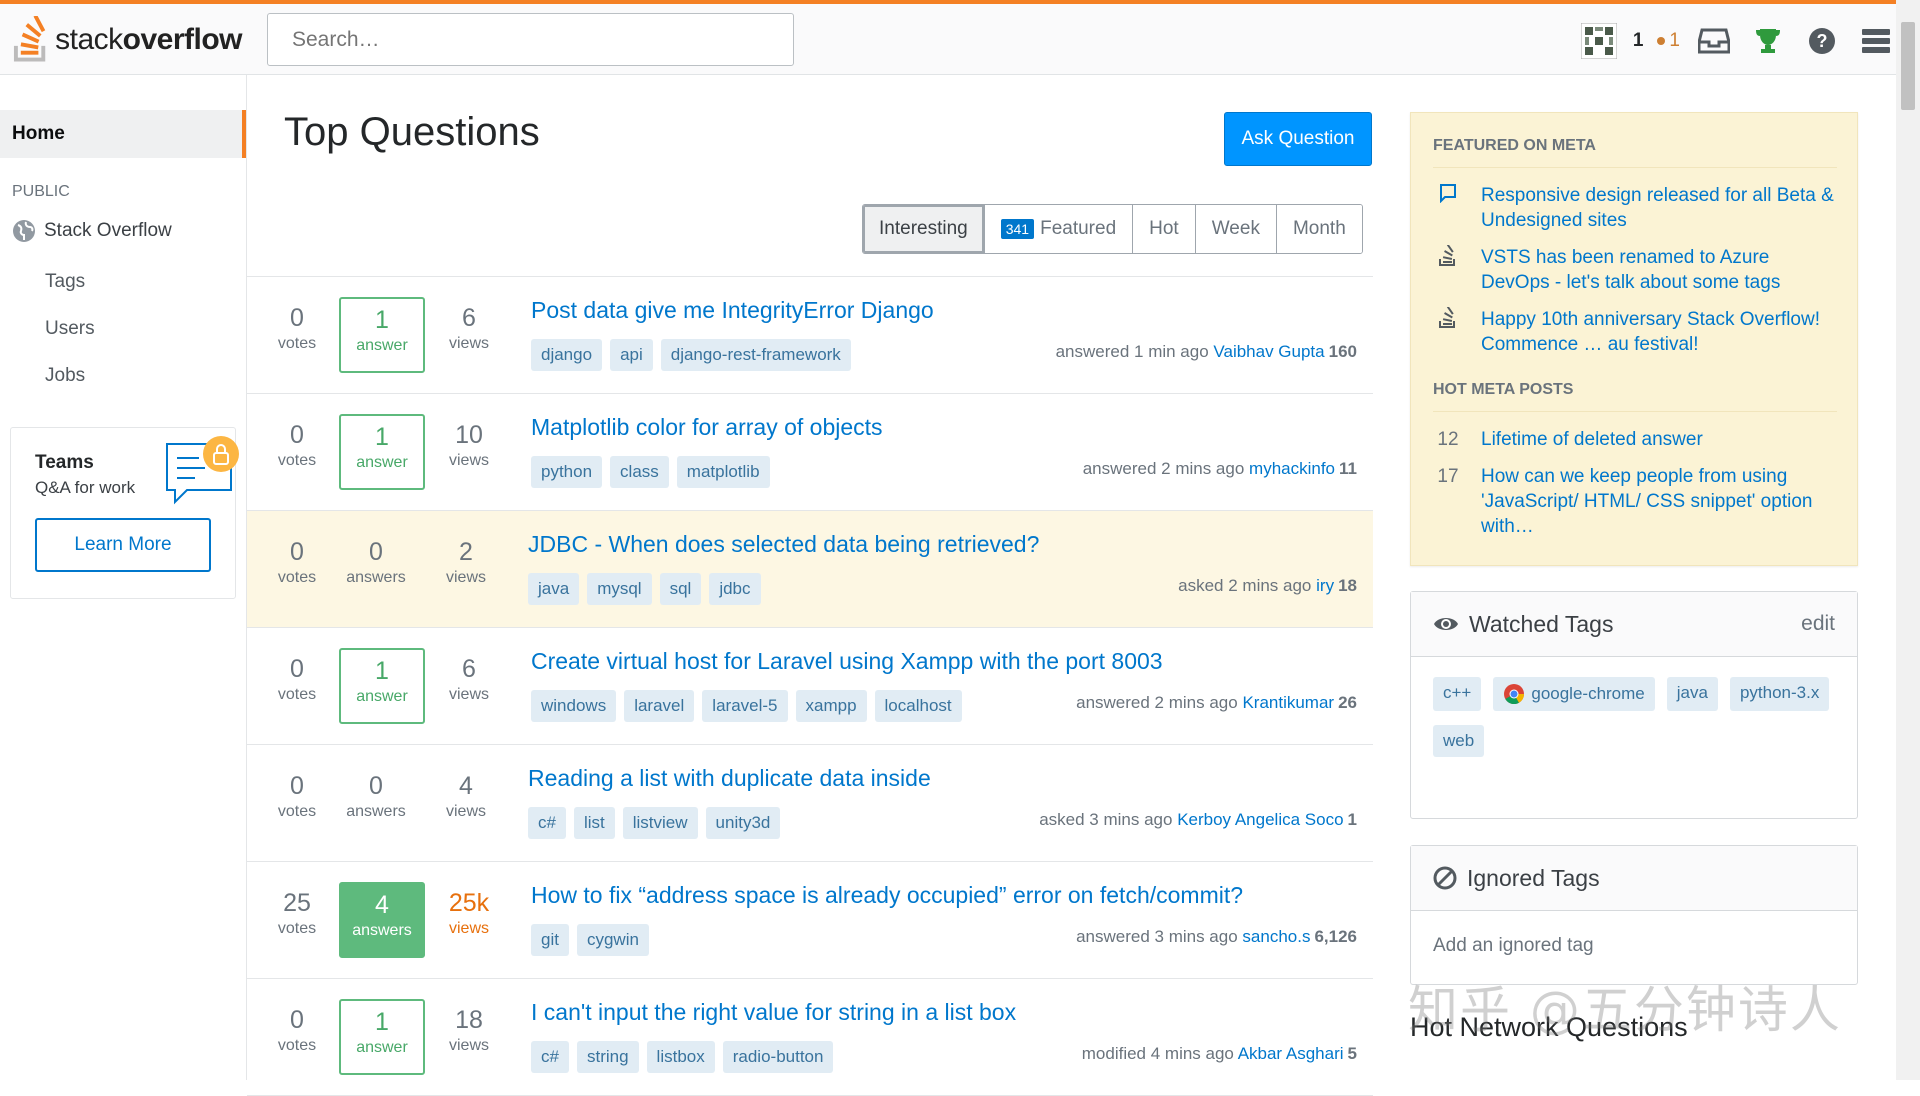 Image resolution: width=1920 pixels, height=1096 pixels. Describe the element at coordinates (619, 589) in the screenshot. I see `tag: mysql` at that location.